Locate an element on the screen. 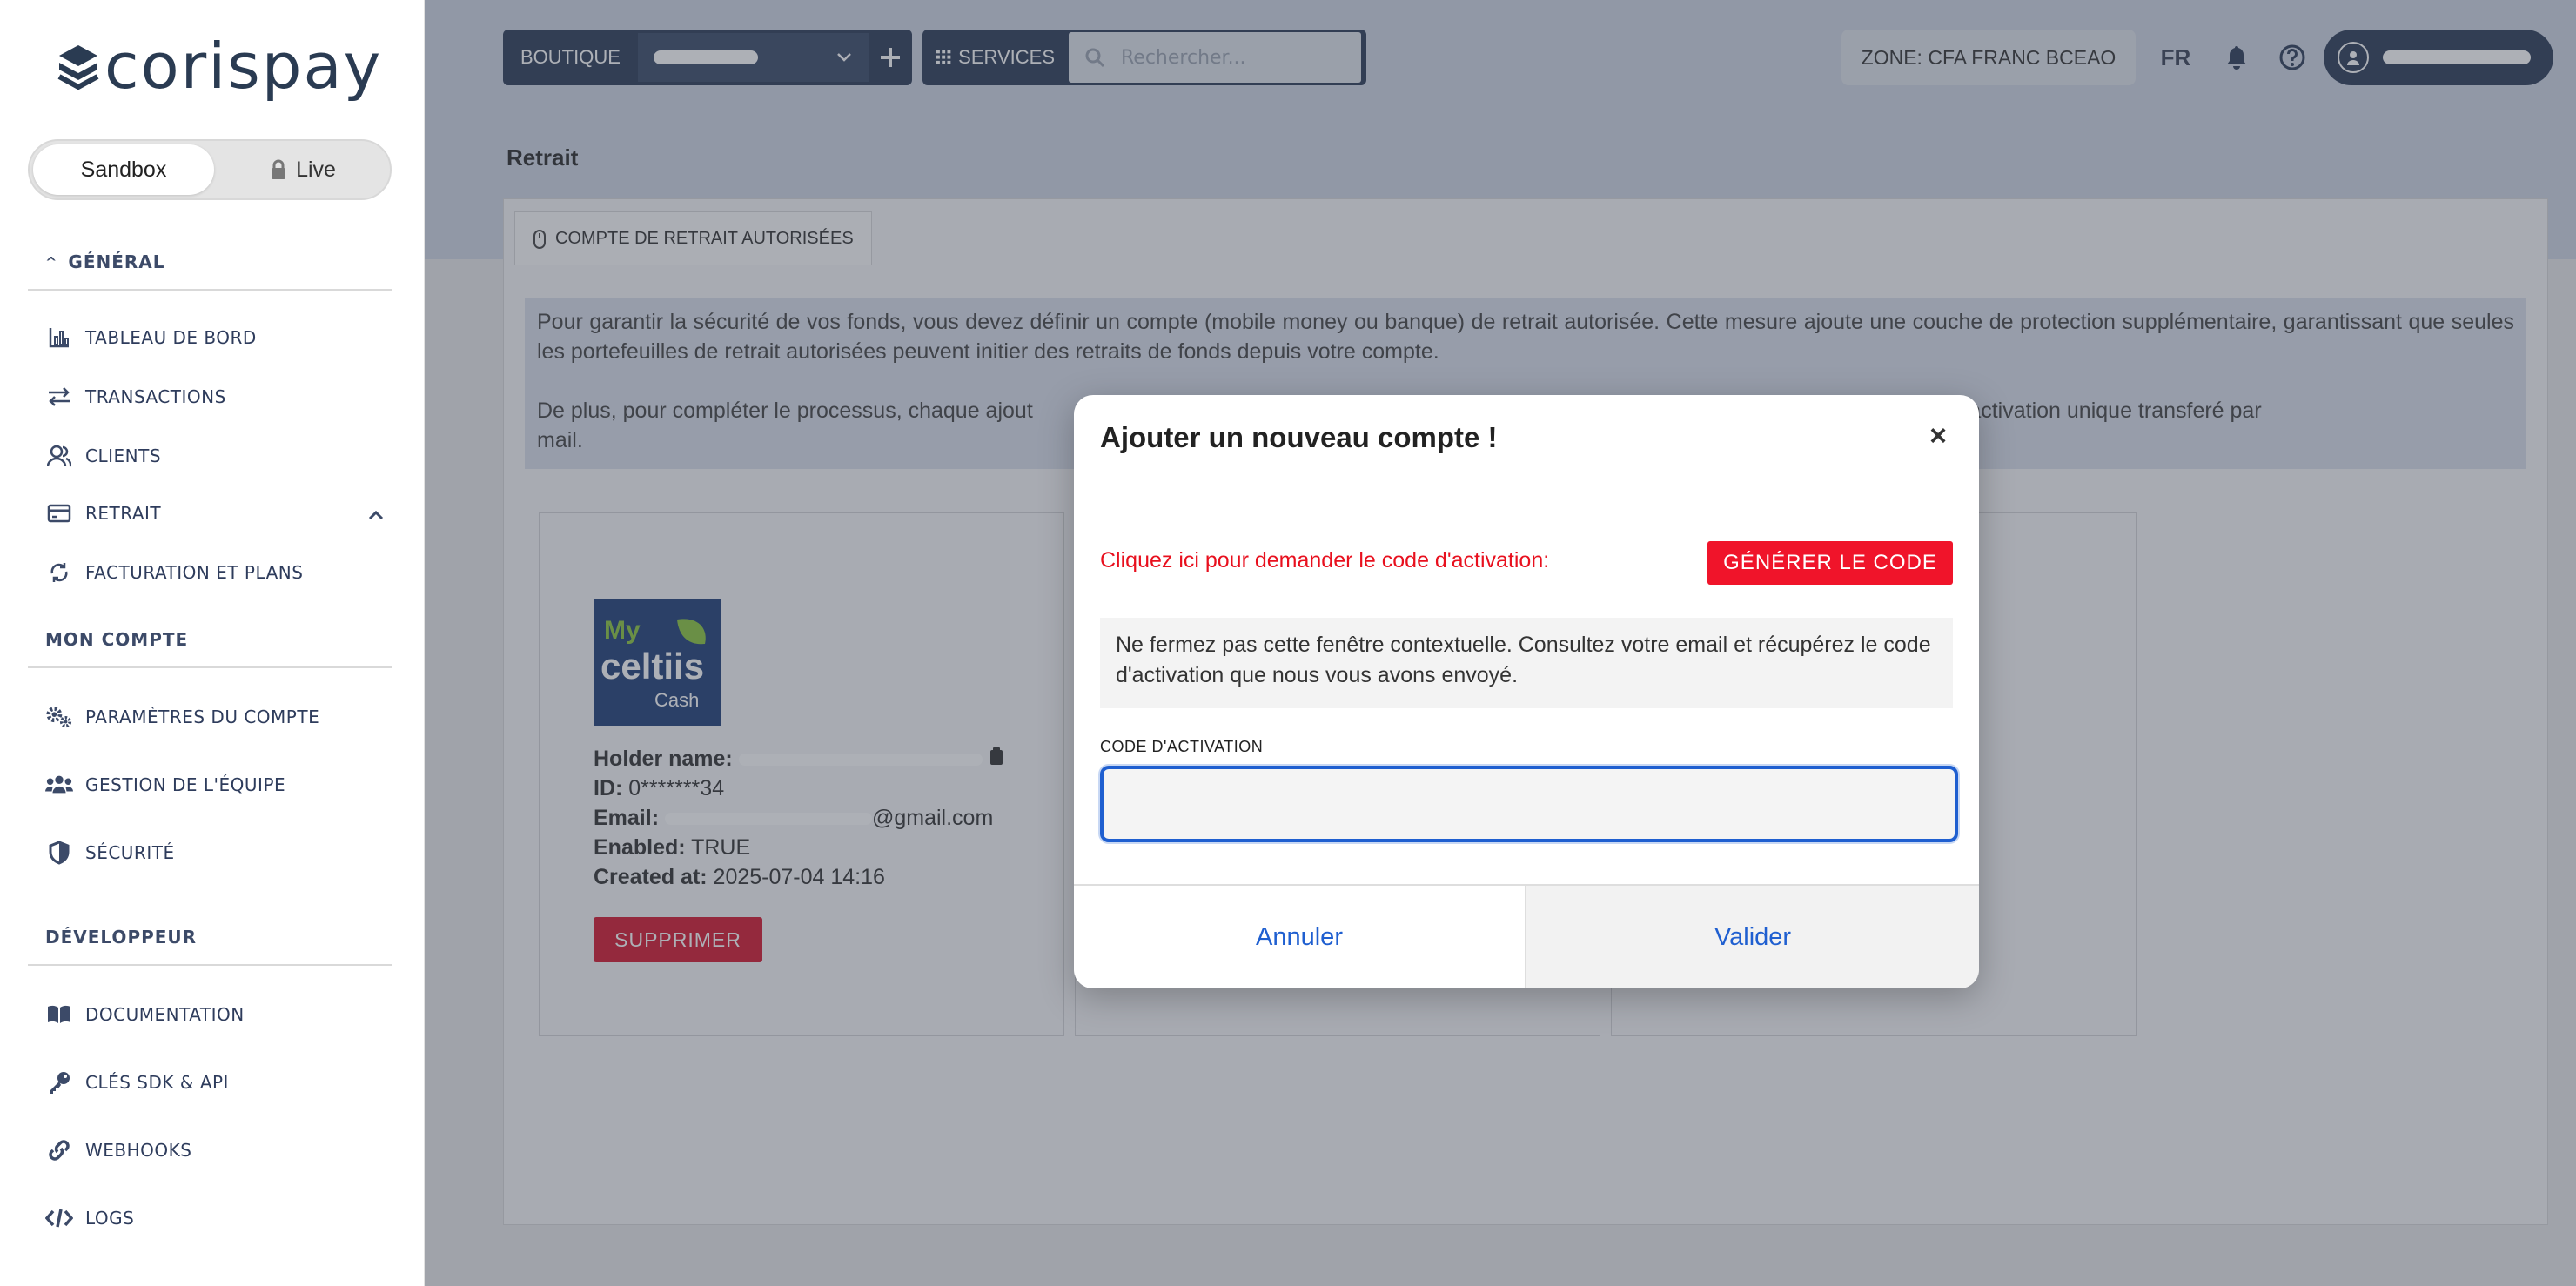 The height and width of the screenshot is (1286, 2576). nav-item-retrait-label: RETRAIT is located at coordinates (123, 513).